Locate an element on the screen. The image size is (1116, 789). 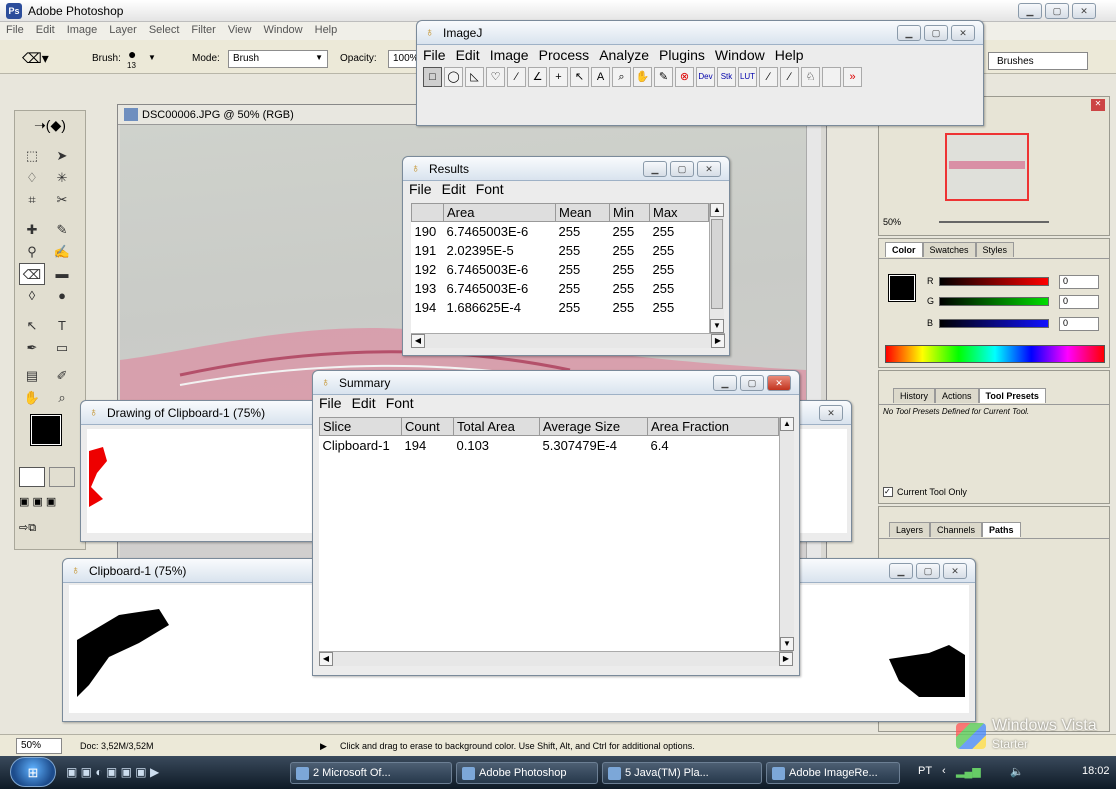
type-tool-icon: T is located at coordinates (62, 326).